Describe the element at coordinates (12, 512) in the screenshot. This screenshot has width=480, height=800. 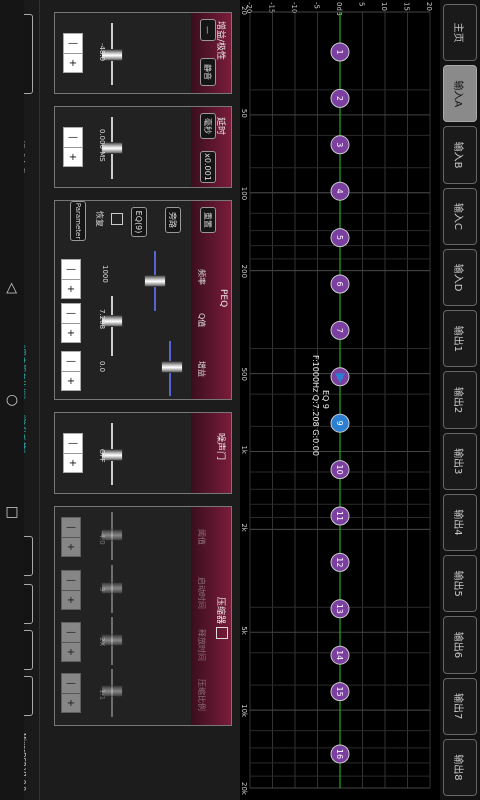
I see `nav-recent-icon: □` at that location.